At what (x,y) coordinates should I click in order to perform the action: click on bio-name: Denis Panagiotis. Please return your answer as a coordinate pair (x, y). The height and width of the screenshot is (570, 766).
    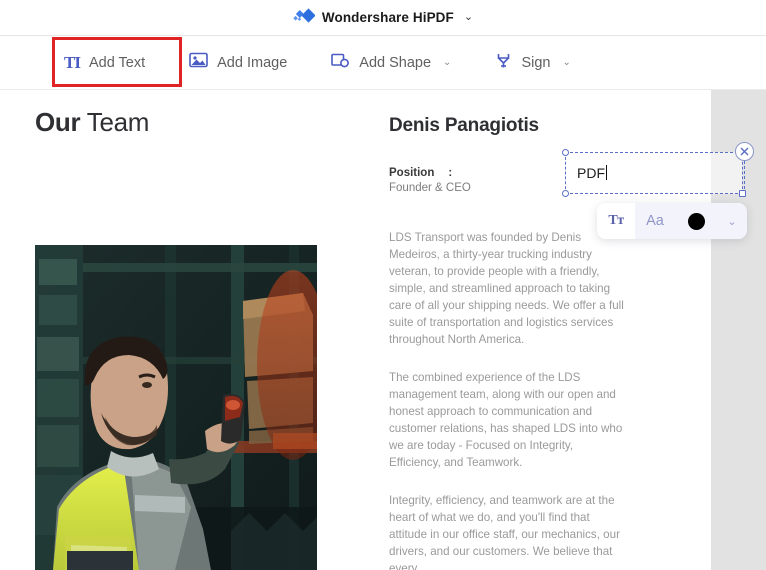
    Looking at the image, I should click on (464, 125).